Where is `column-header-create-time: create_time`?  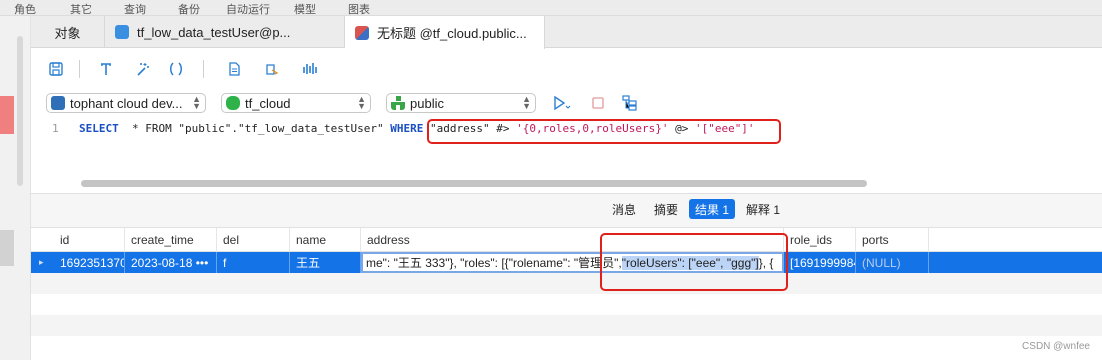
column-header-create-time: create_time is located at coordinates (171, 240).